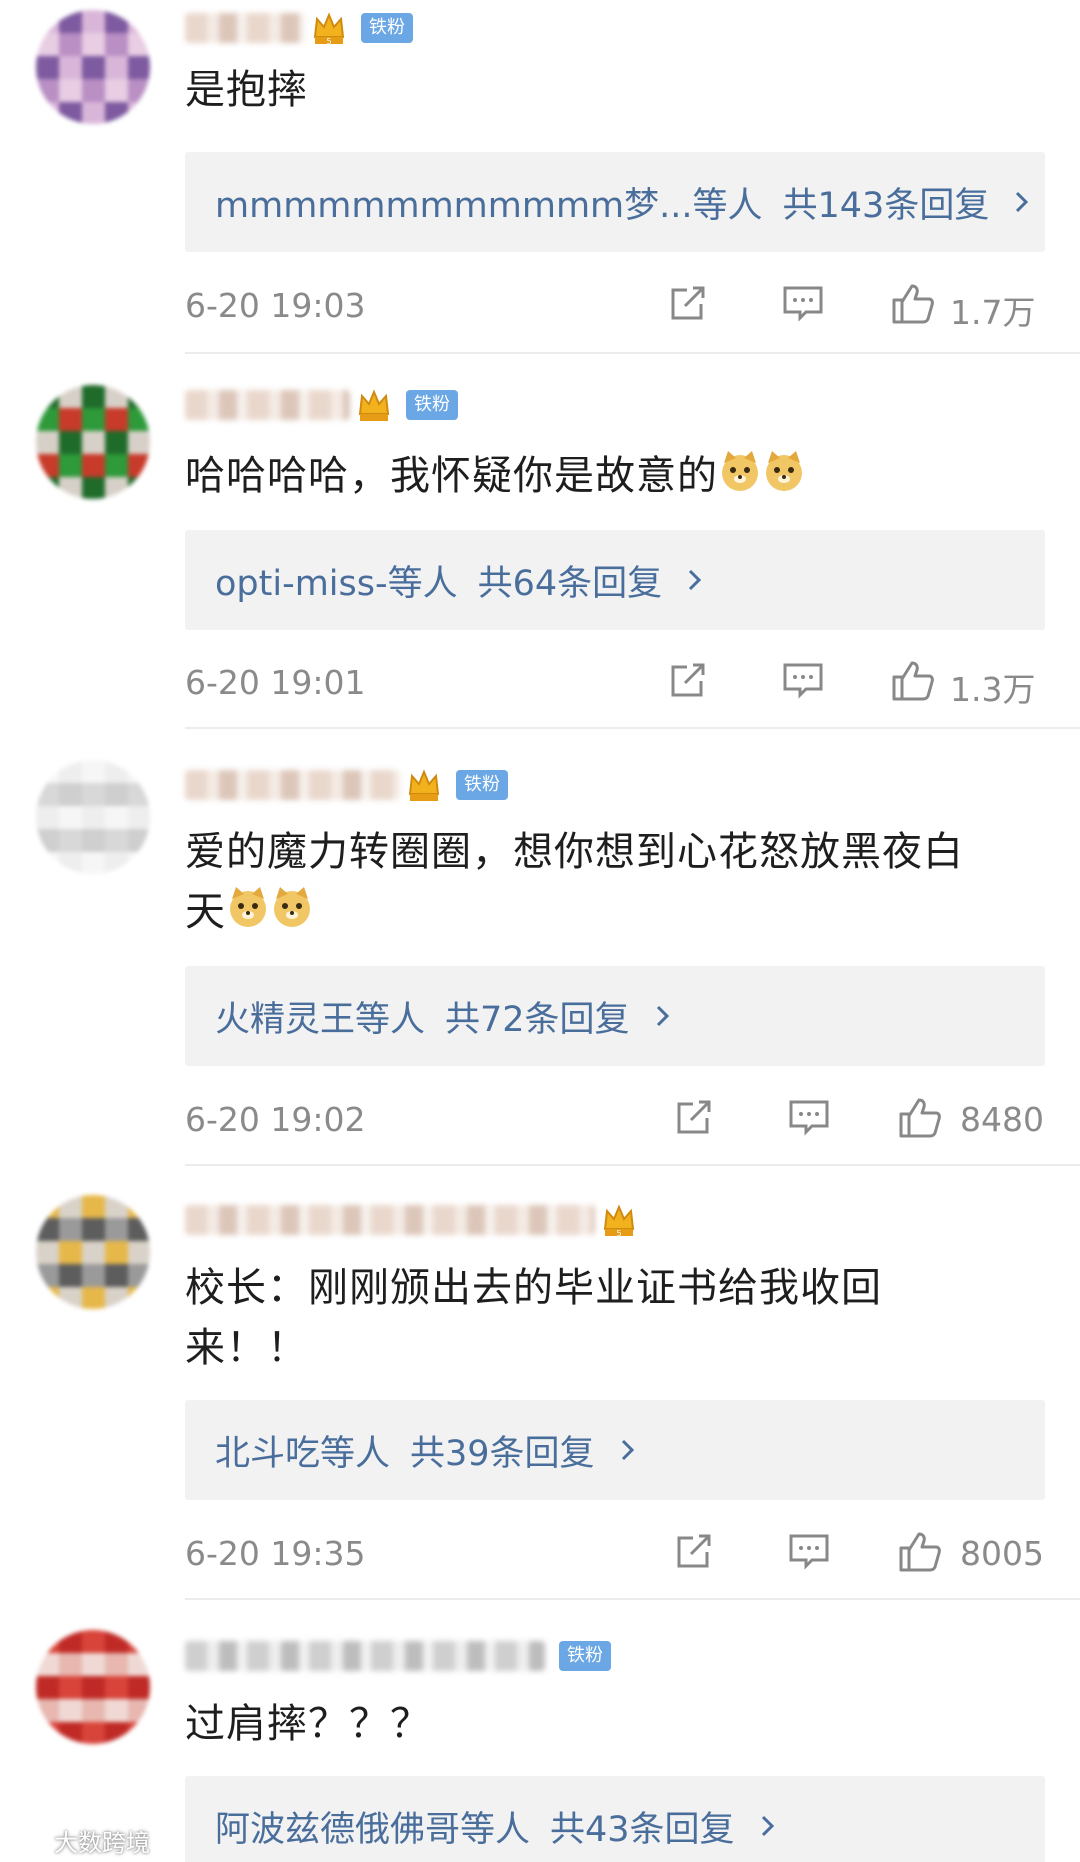  I want to click on reply-summary: 阿波兹德俄佛哥等人 共43条回复, so click(615, 1819).